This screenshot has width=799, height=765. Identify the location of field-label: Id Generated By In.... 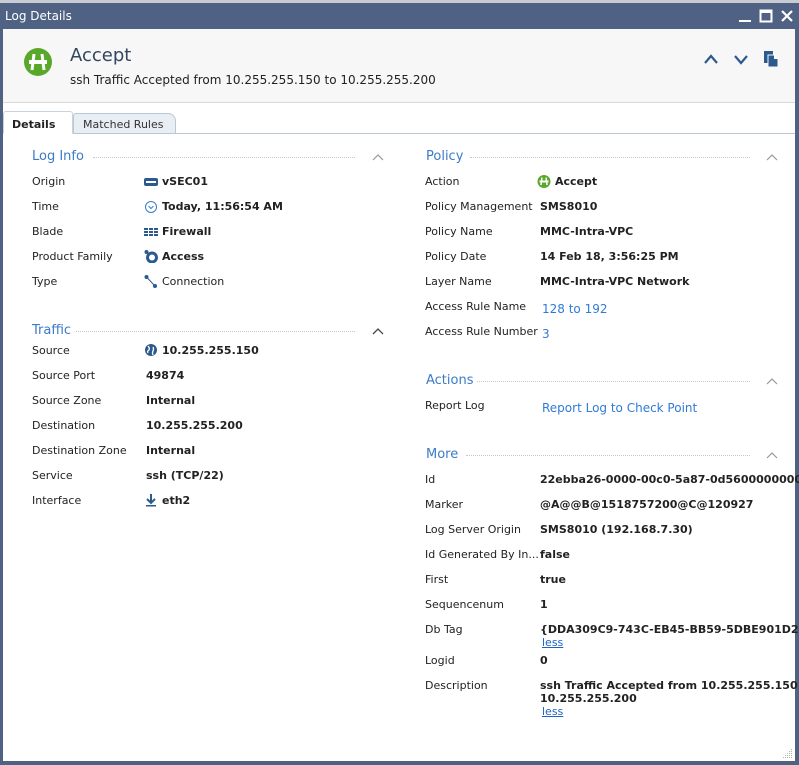
(482, 554).